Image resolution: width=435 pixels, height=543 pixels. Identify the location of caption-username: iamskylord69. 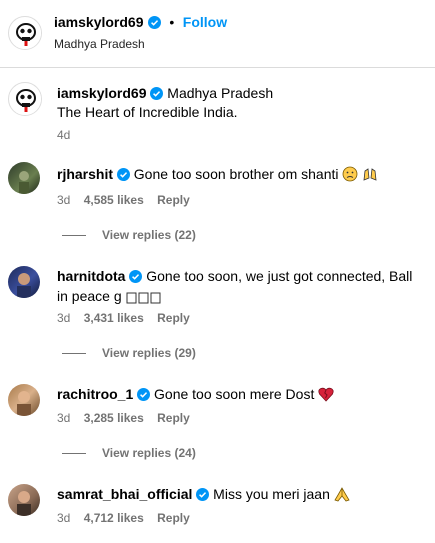
(102, 93).